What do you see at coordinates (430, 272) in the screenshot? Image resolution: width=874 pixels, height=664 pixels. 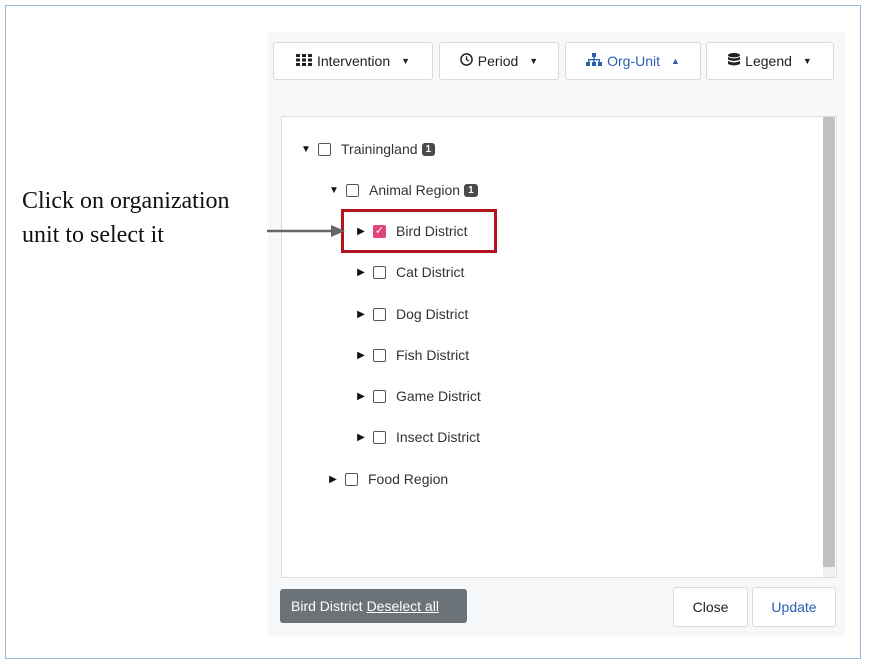 I see `tree-node-label: Cat District` at bounding box center [430, 272].